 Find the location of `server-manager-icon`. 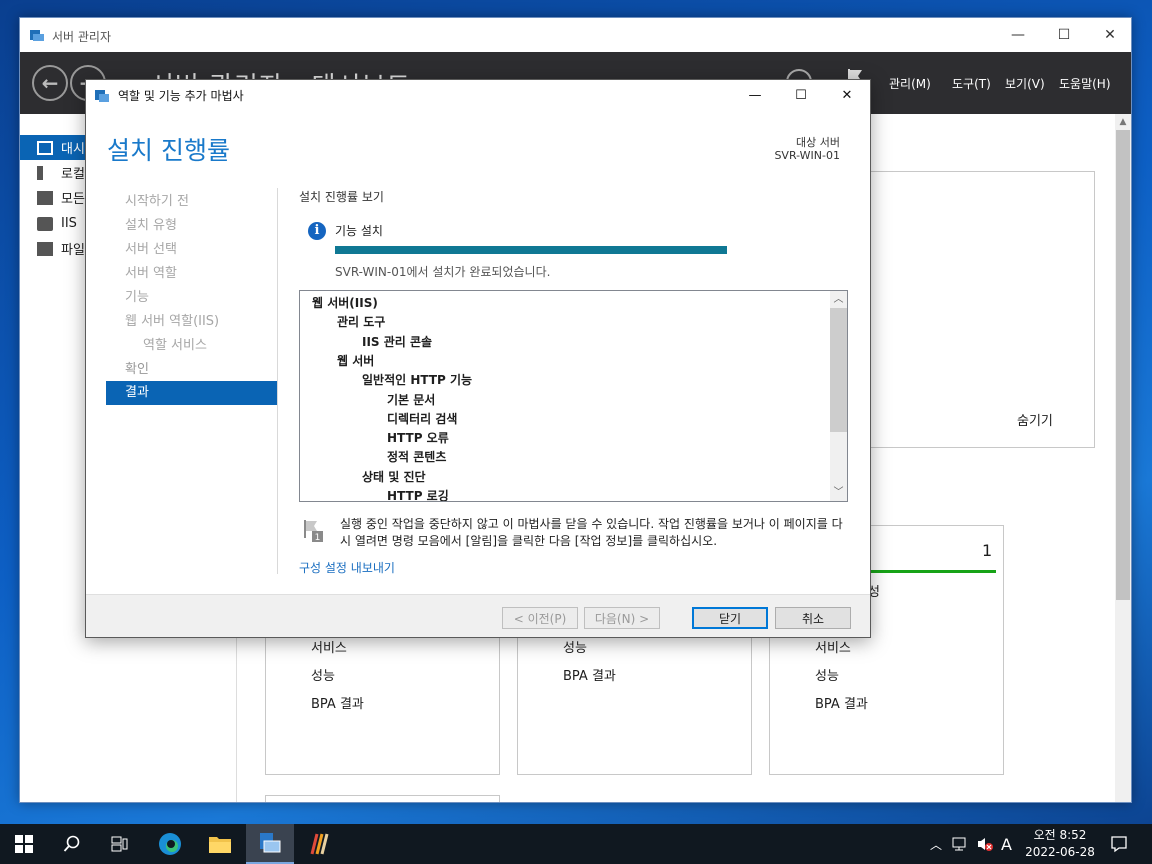

server-manager-icon is located at coordinates (270, 843).